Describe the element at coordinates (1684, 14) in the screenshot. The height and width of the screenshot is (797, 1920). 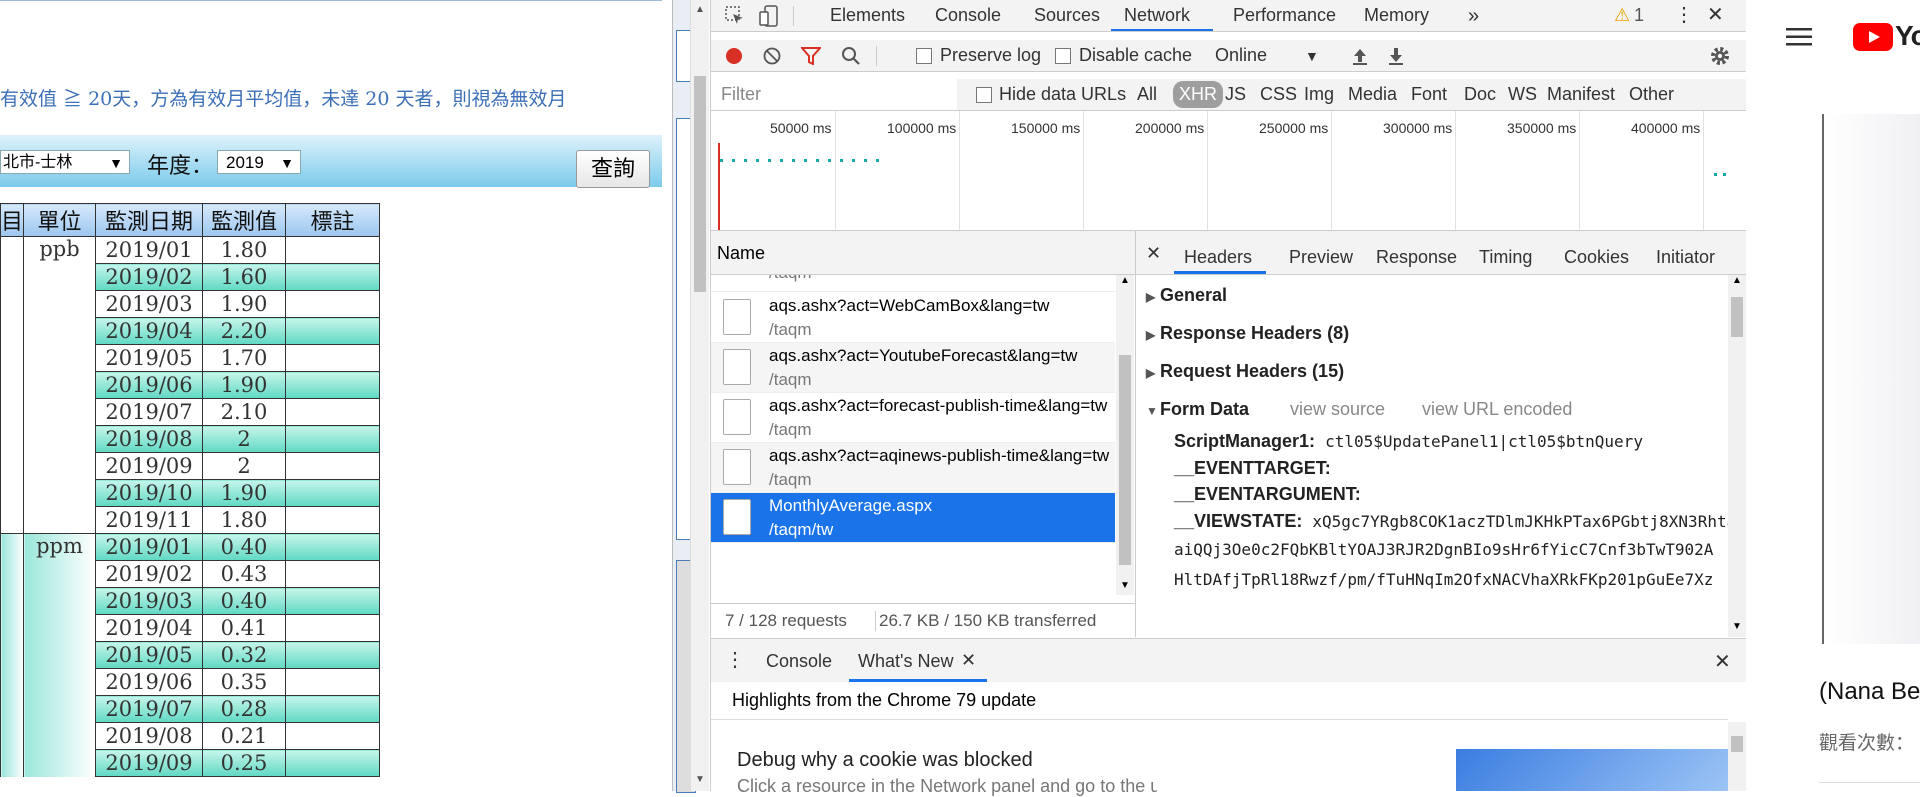
I see `devtools-menu-icon: ⋮` at that location.